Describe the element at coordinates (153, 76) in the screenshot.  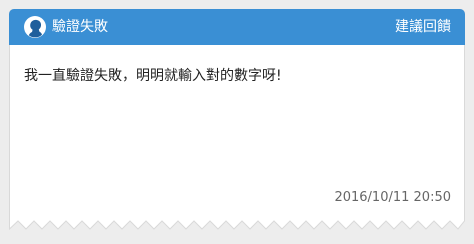
I see `post-message: 我一直驗證失敗，明明就輸入對的數字呀!` at that location.